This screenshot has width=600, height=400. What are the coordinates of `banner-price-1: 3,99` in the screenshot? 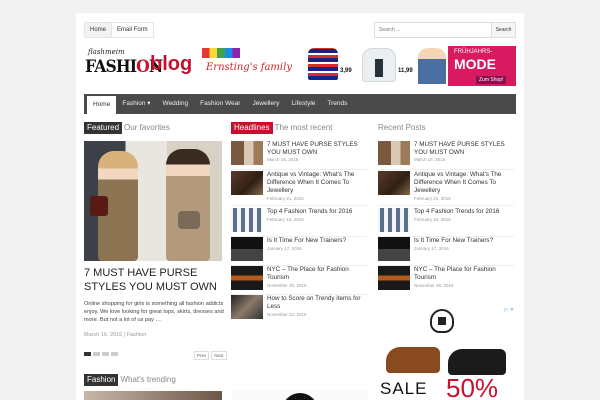 It's located at (346, 71).